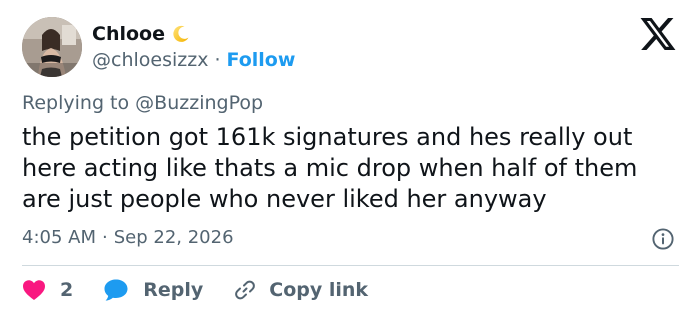 The image size is (700, 318). I want to click on author-name-row: Chlooe, so click(141, 34).